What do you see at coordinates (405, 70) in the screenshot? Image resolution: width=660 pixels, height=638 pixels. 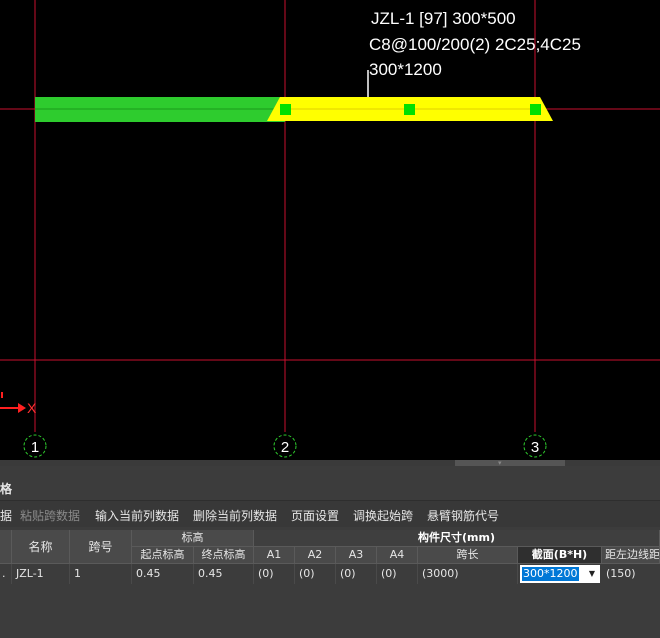 I see `beam-annotation-line3: 300*1200` at bounding box center [405, 70].